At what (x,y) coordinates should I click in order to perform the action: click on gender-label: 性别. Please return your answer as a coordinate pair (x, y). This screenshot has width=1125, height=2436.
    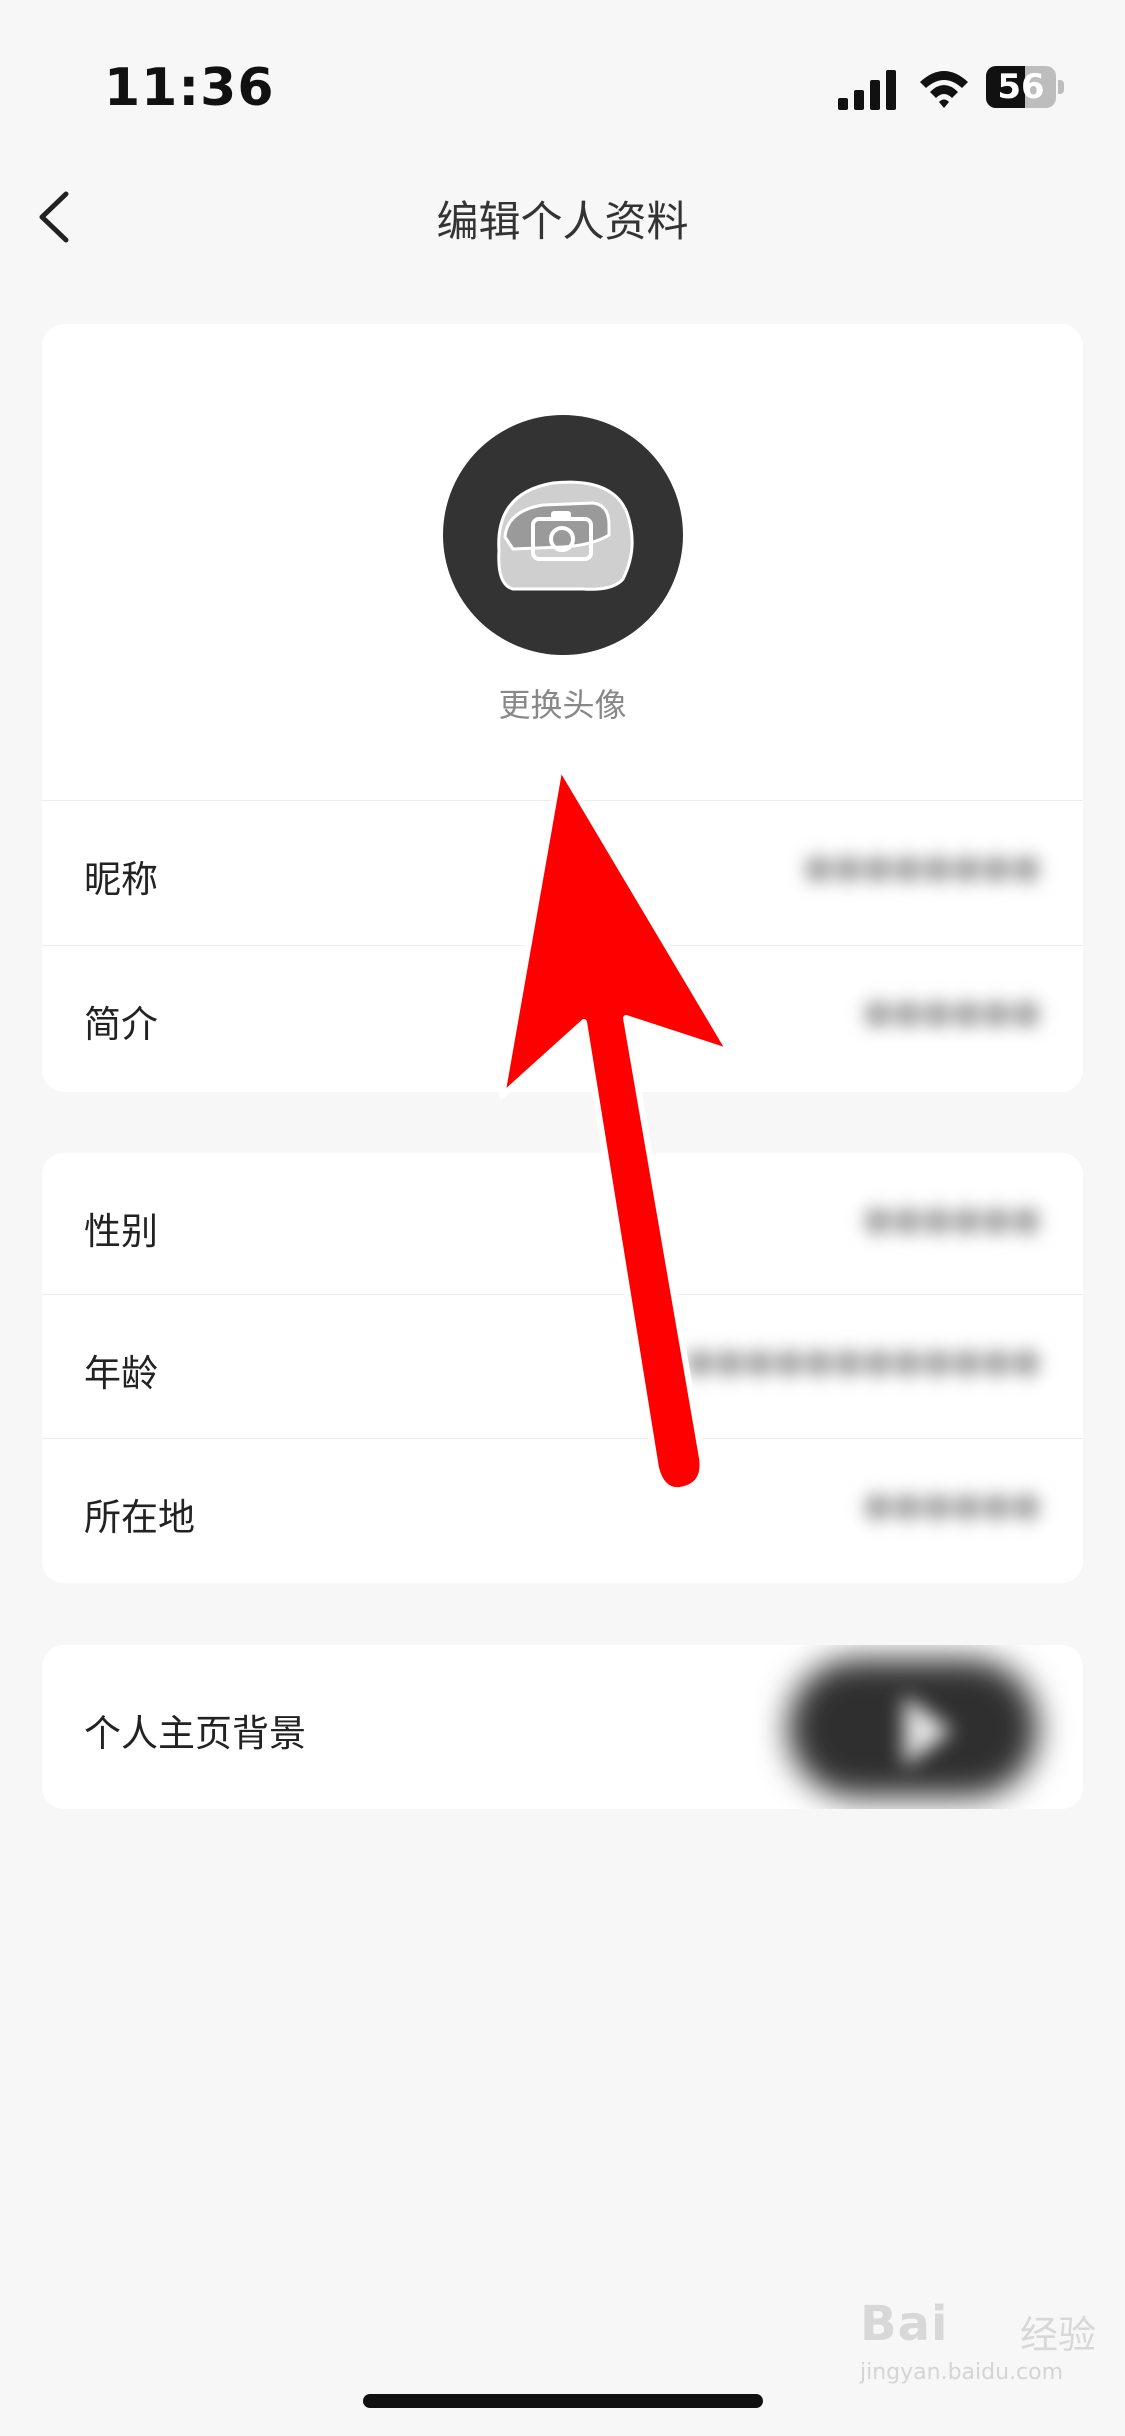
    Looking at the image, I should click on (121, 1231).